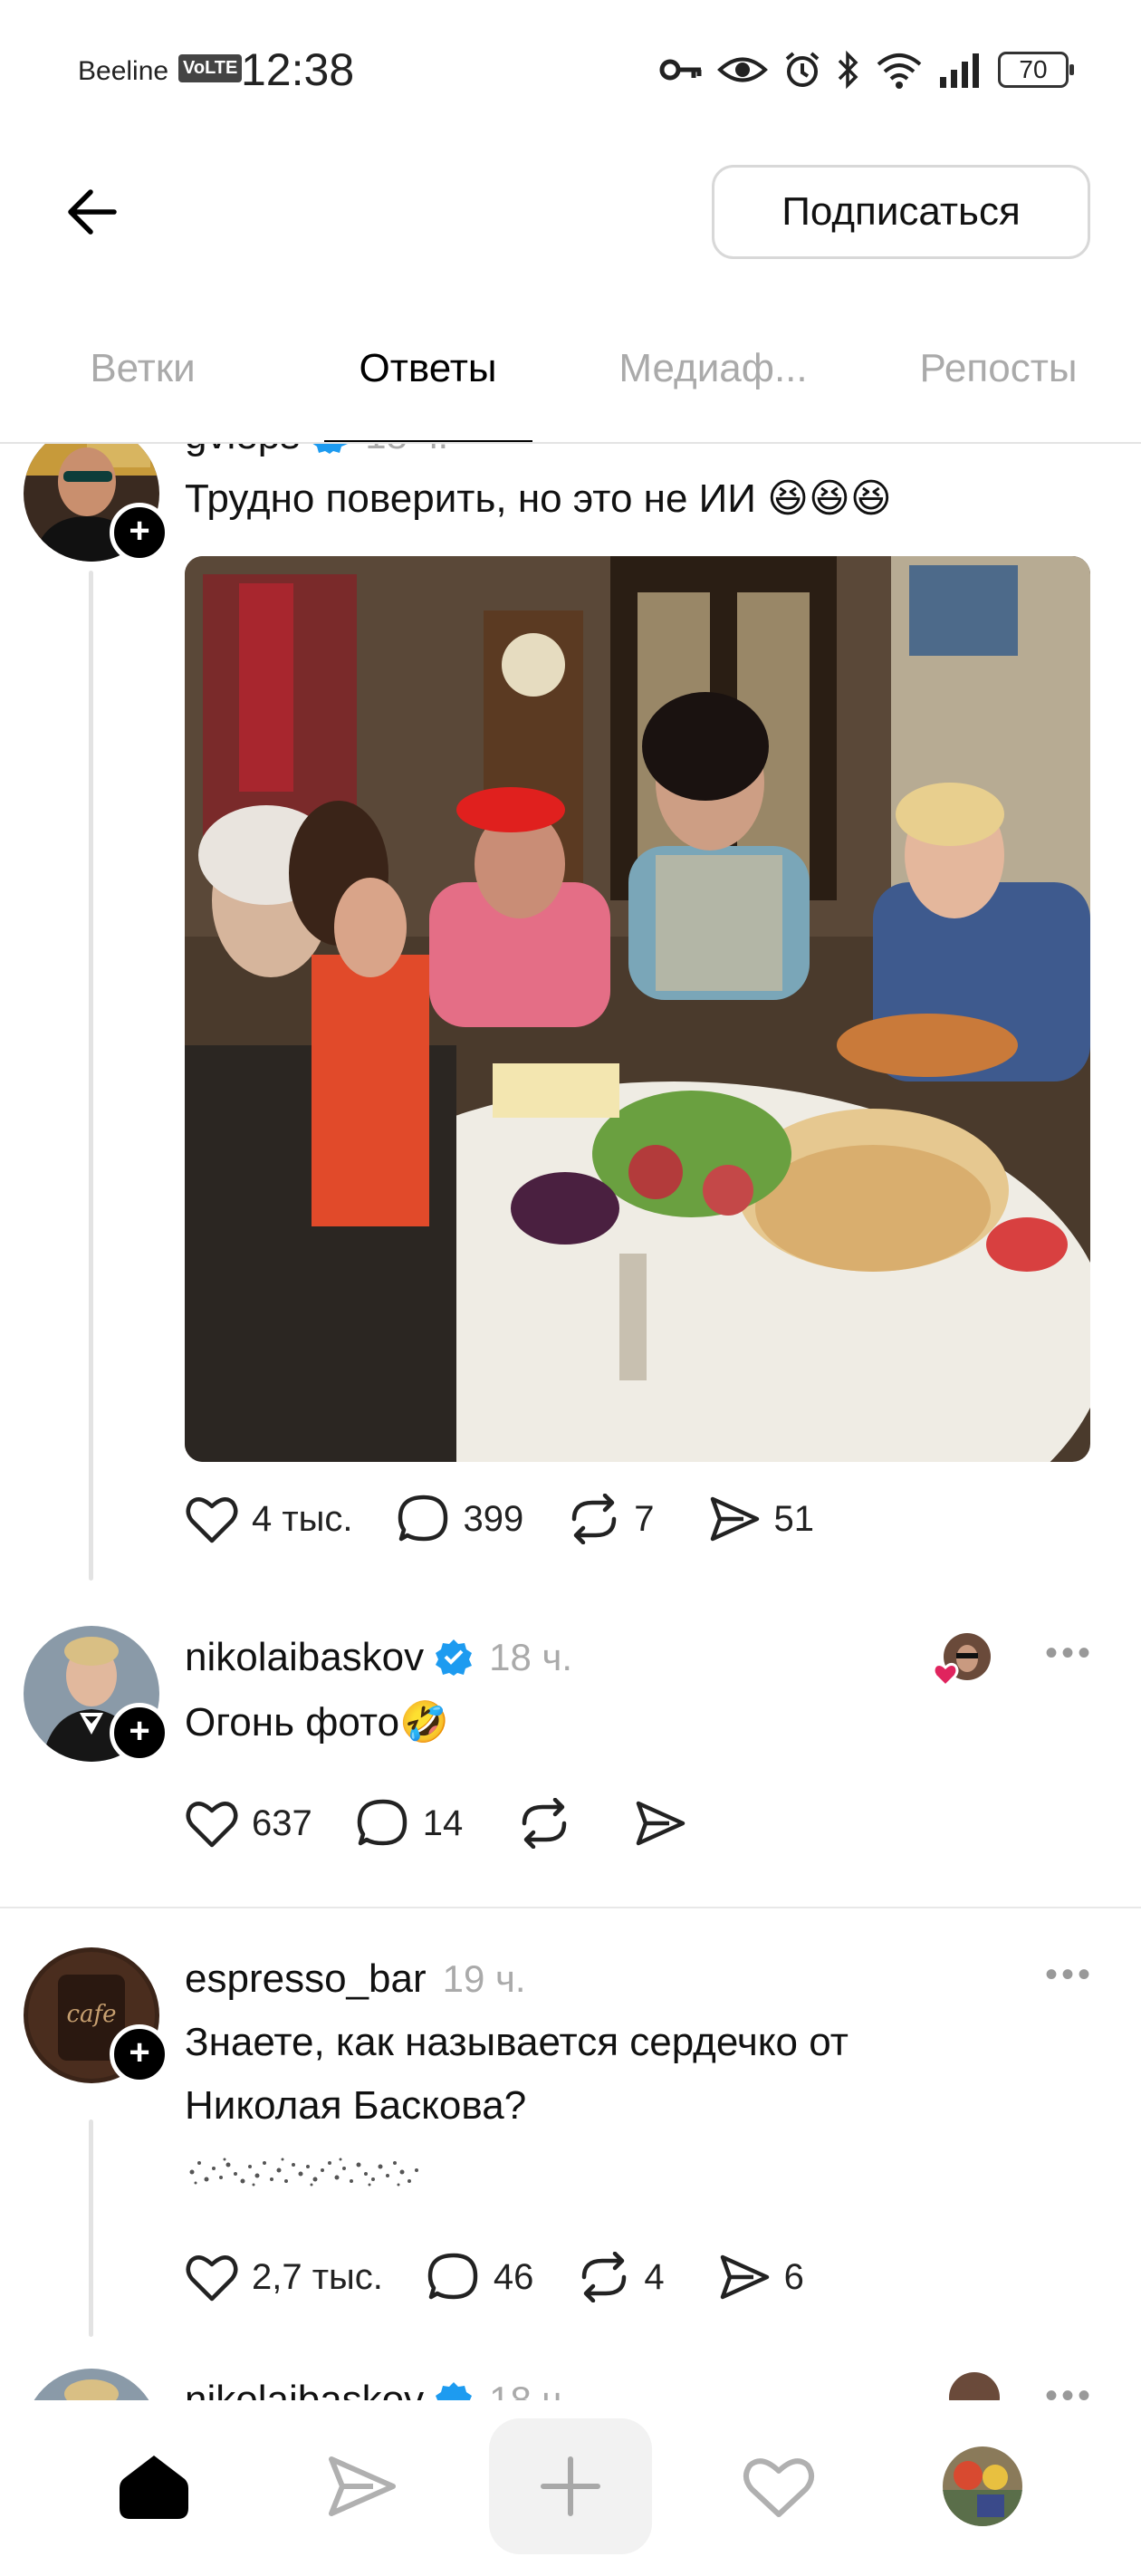 The width and height of the screenshot is (1141, 2576). I want to click on bottom-navigation, so click(570, 2488).